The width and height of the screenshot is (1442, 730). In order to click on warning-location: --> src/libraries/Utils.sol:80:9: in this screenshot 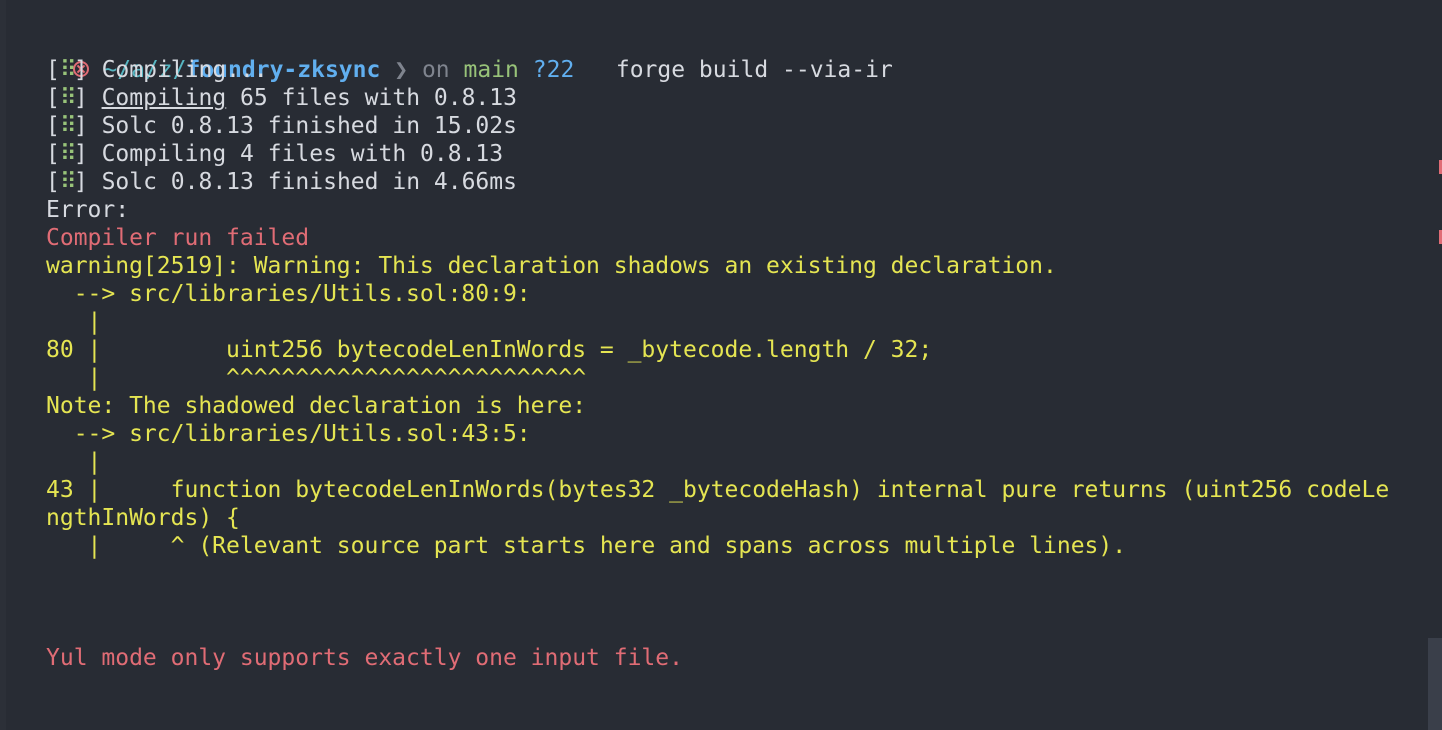, I will do `click(288, 294)`.